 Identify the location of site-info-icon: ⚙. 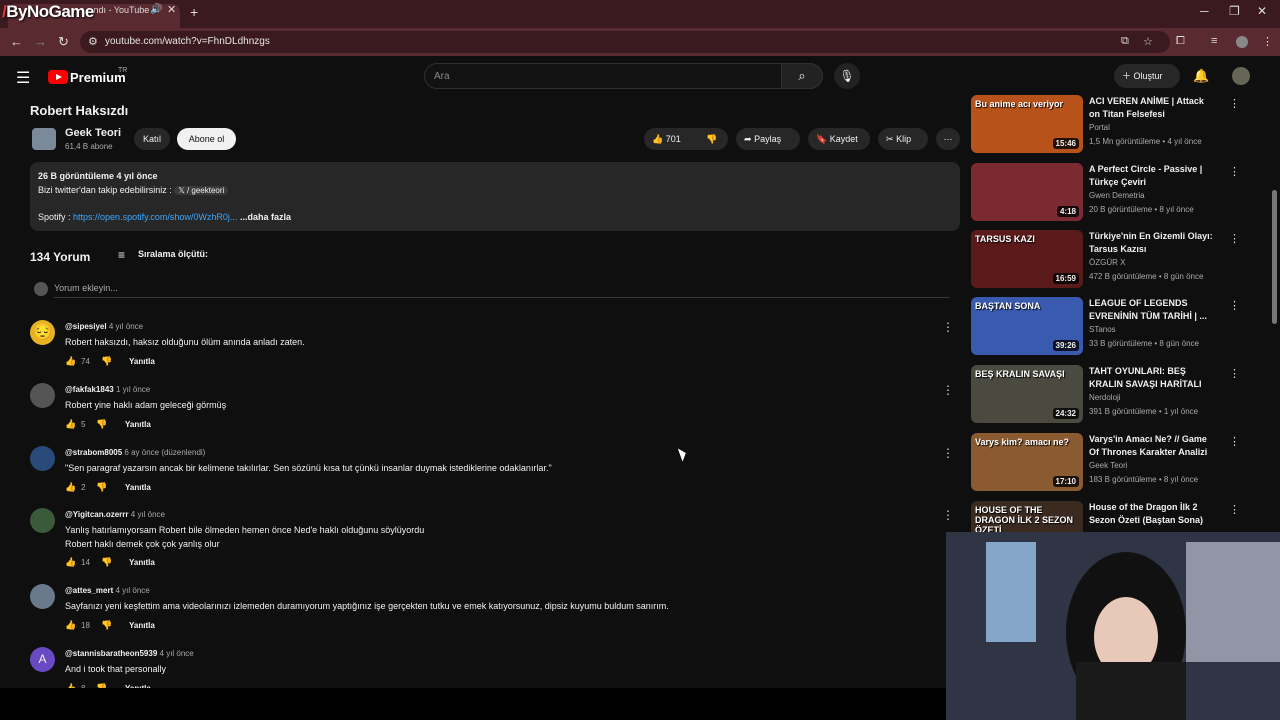
(93, 41).